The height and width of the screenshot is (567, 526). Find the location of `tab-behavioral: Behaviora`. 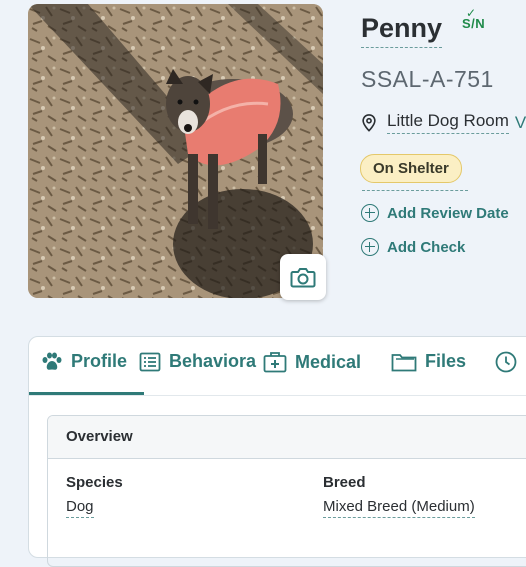

tab-behavioral: Behaviora is located at coordinates (197, 361).